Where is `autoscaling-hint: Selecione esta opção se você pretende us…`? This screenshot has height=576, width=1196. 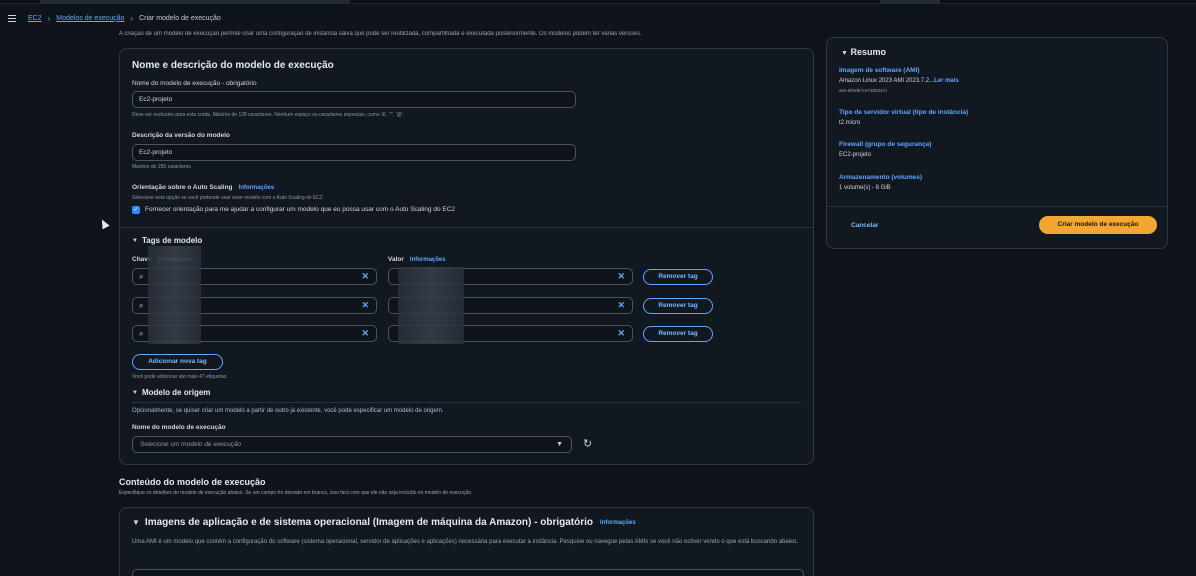 autoscaling-hint: Selecione esta opção se você pretende us… is located at coordinates (227, 198).